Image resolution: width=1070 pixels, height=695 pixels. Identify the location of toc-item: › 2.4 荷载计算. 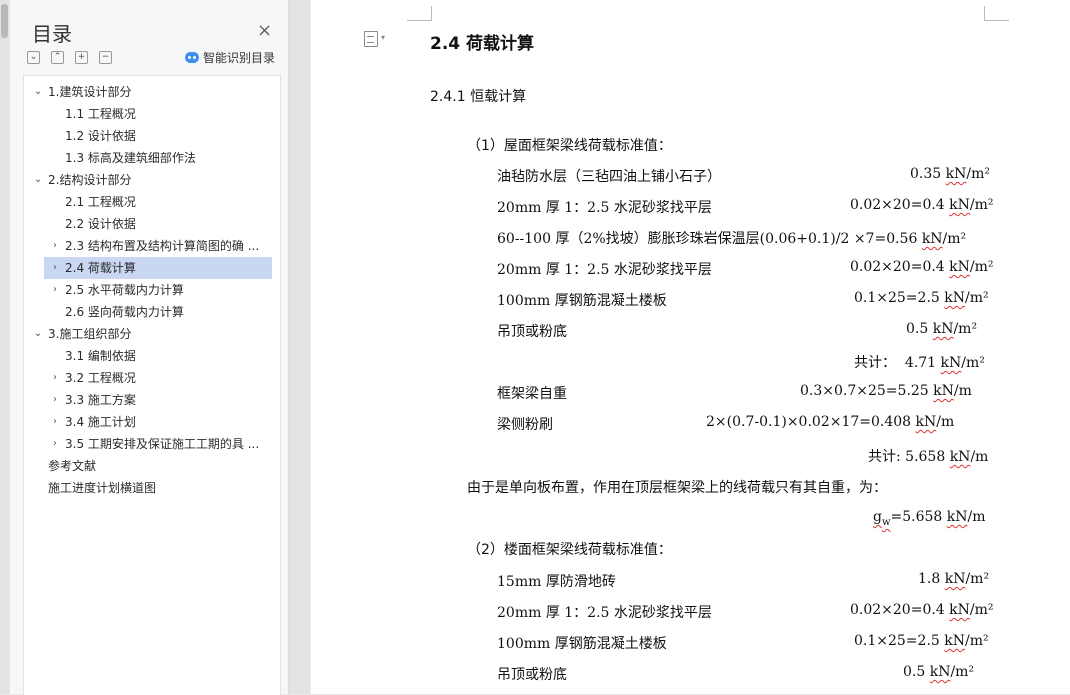
(158, 268).